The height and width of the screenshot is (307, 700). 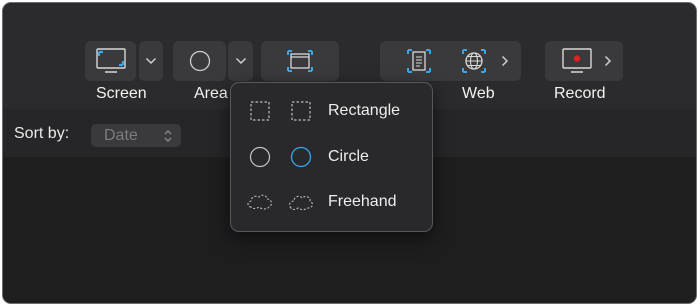 What do you see at coordinates (121, 135) in the screenshot?
I see `sort-selected-value: Date` at bounding box center [121, 135].